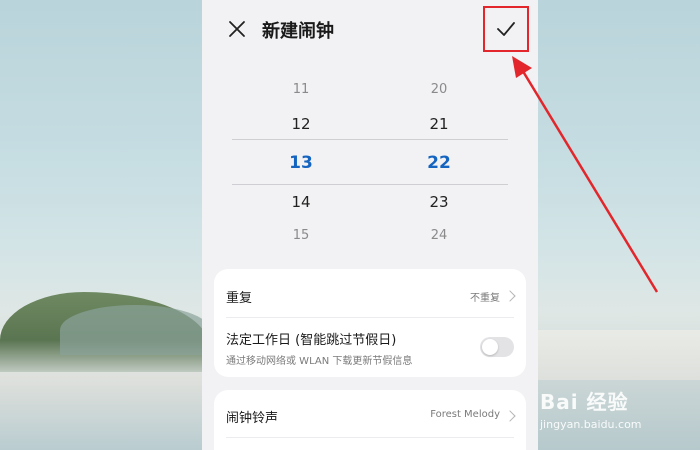 This screenshot has width=700, height=450. I want to click on hour-selected: 13, so click(301, 163).